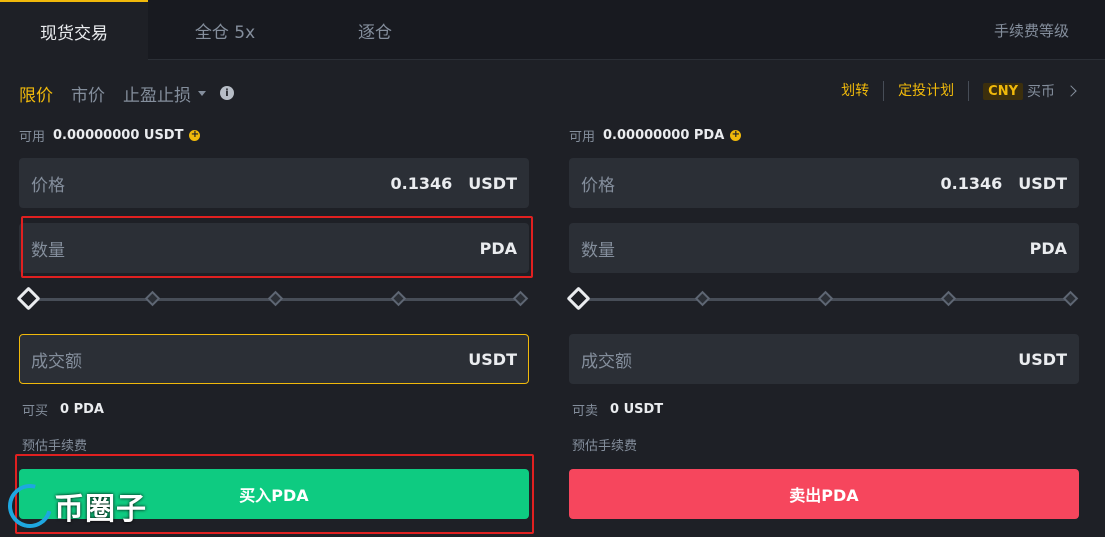 The height and width of the screenshot is (537, 1105). I want to click on order-type-limit: 限价, so click(36, 93).